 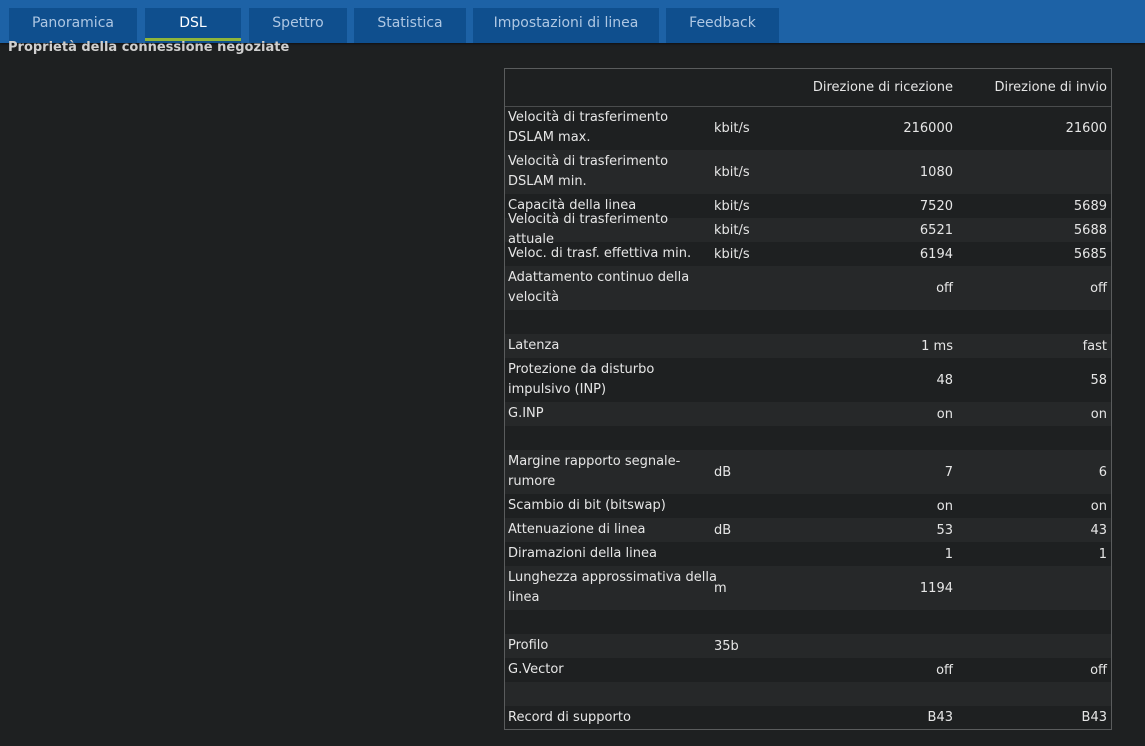 I want to click on row-value-rx: 6521, so click(x=936, y=230).